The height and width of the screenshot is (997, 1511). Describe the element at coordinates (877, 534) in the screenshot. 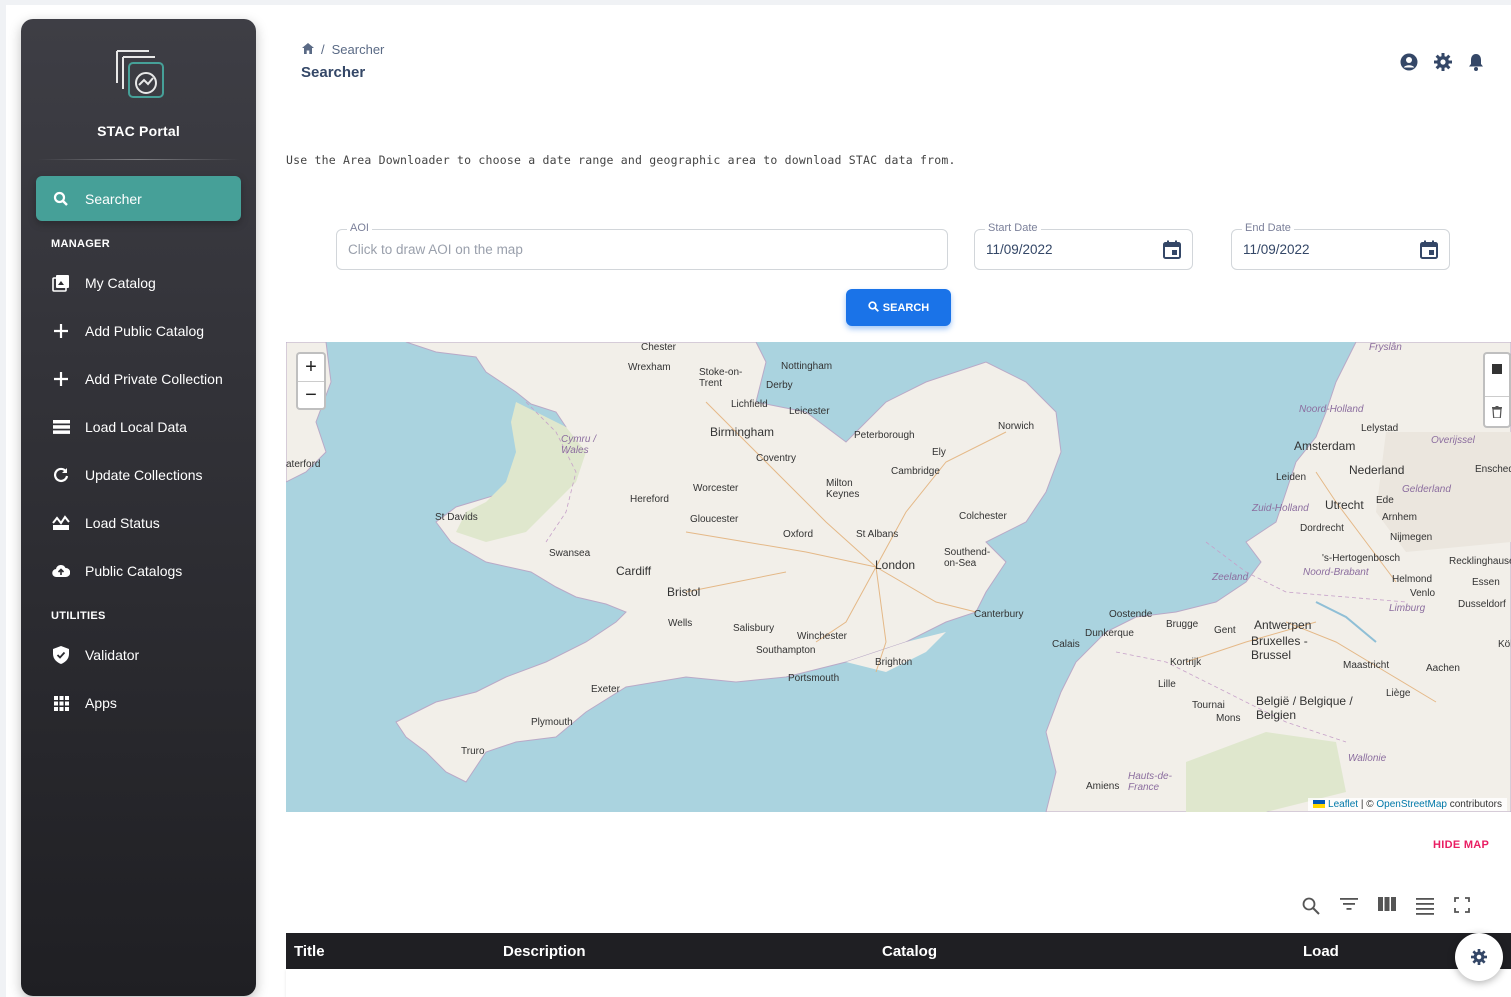

I see `map-label: St Albans` at that location.